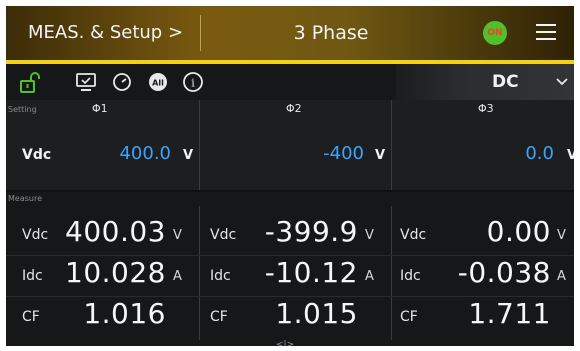 Image resolution: width=580 pixels, height=351 pixels. Describe the element at coordinates (504, 272) in the screenshot. I see `measure-value: -0.038` at that location.